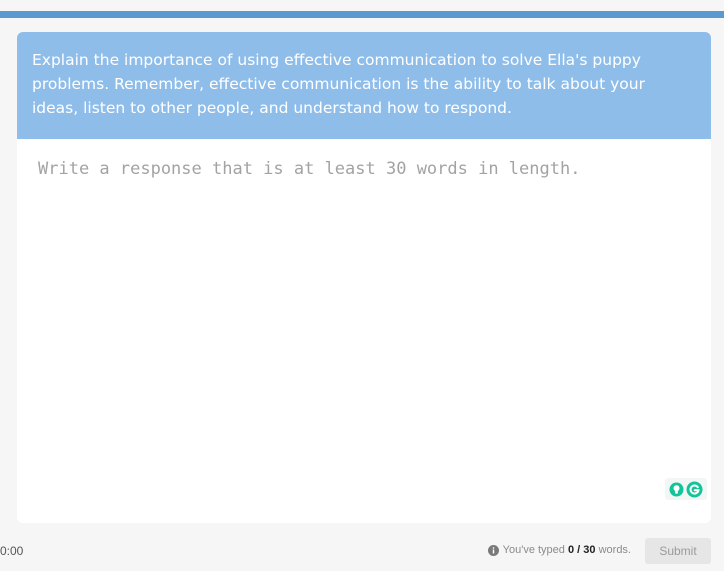 This screenshot has width=724, height=571. Describe the element at coordinates (362, 550) in the screenshot. I see `footer-bar: 0:00 You've typed 0 / 30 words. Submit` at that location.